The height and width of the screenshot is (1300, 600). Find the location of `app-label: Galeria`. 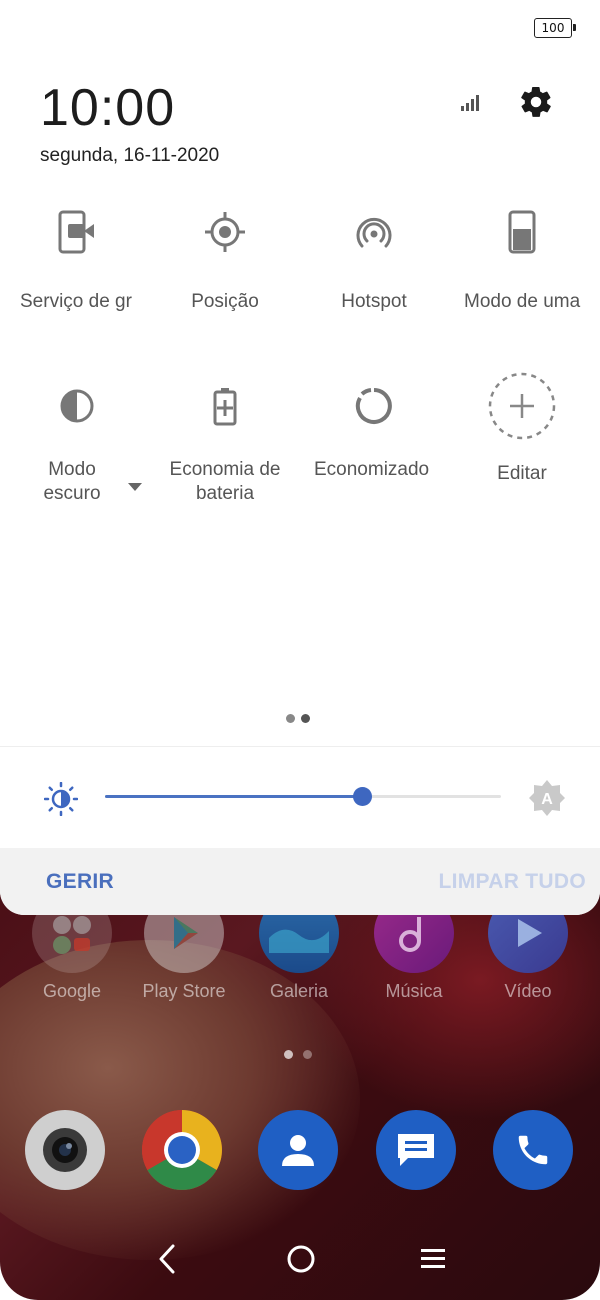

app-label: Galeria is located at coordinates (299, 991).